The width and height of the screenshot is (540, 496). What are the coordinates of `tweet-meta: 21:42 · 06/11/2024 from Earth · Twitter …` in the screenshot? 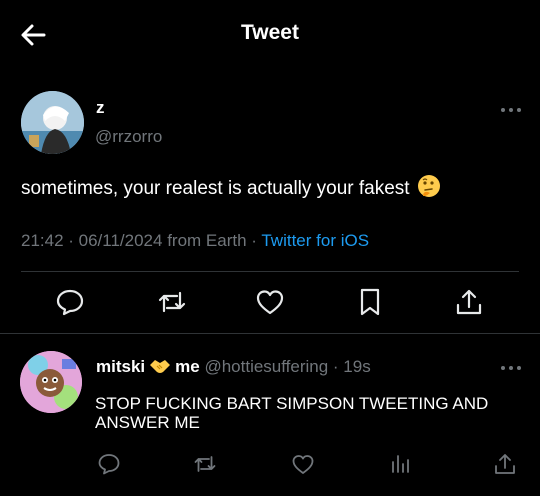 It's located at (195, 241).